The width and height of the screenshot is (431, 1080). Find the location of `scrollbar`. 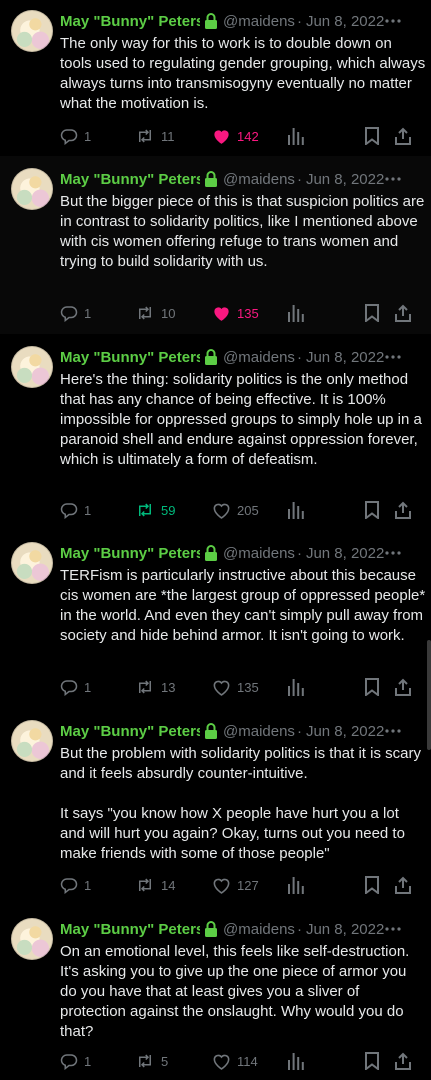

scrollbar is located at coordinates (429, 695).